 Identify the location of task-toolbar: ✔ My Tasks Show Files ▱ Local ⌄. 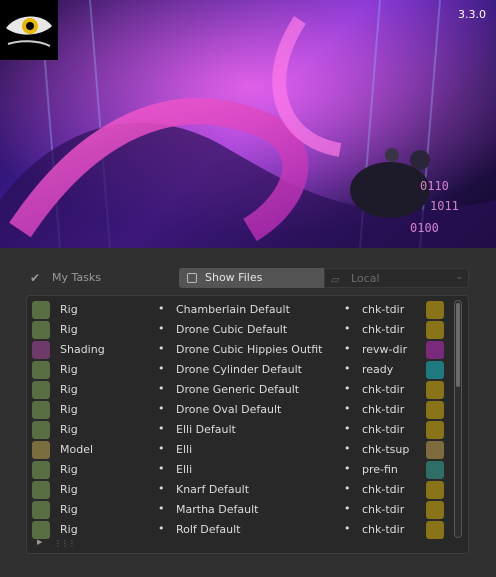
(248, 278).